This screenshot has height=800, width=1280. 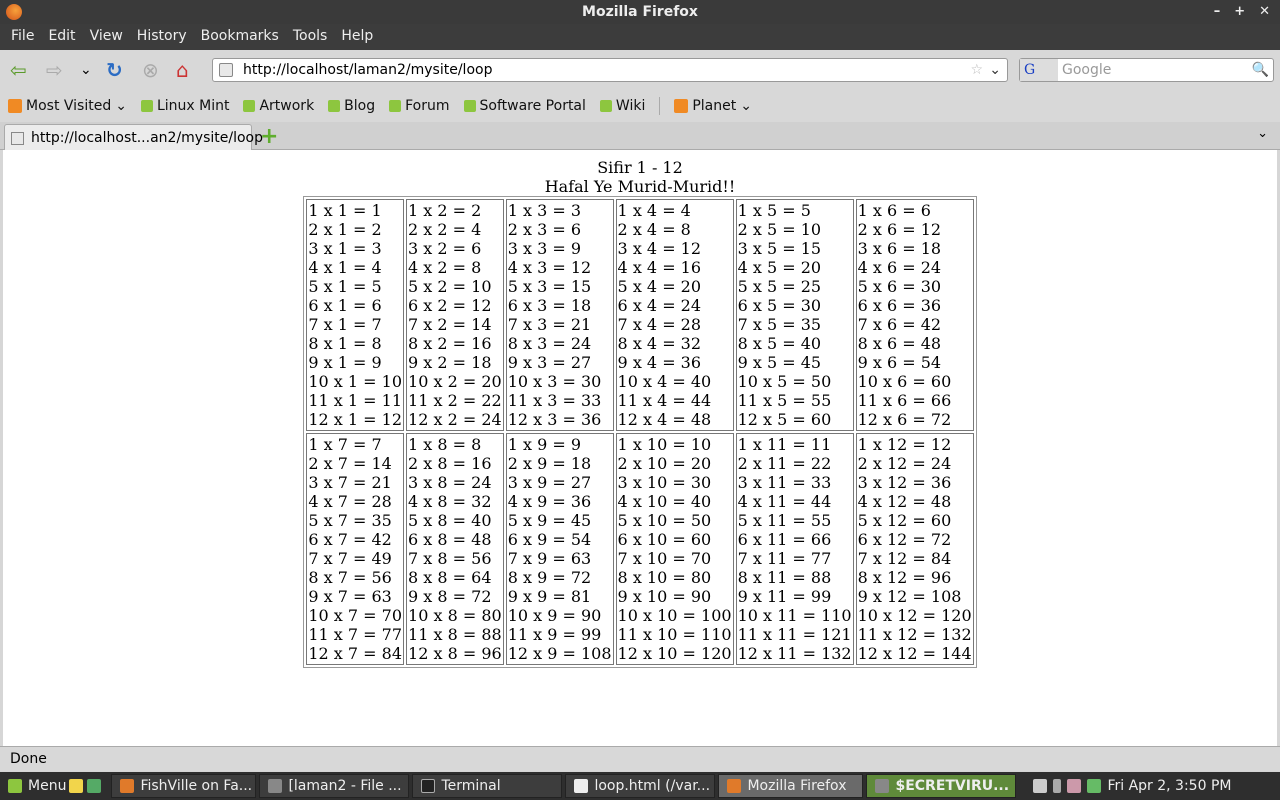 I want to click on times-line: 6 x 7 = 42, so click(x=350, y=539).